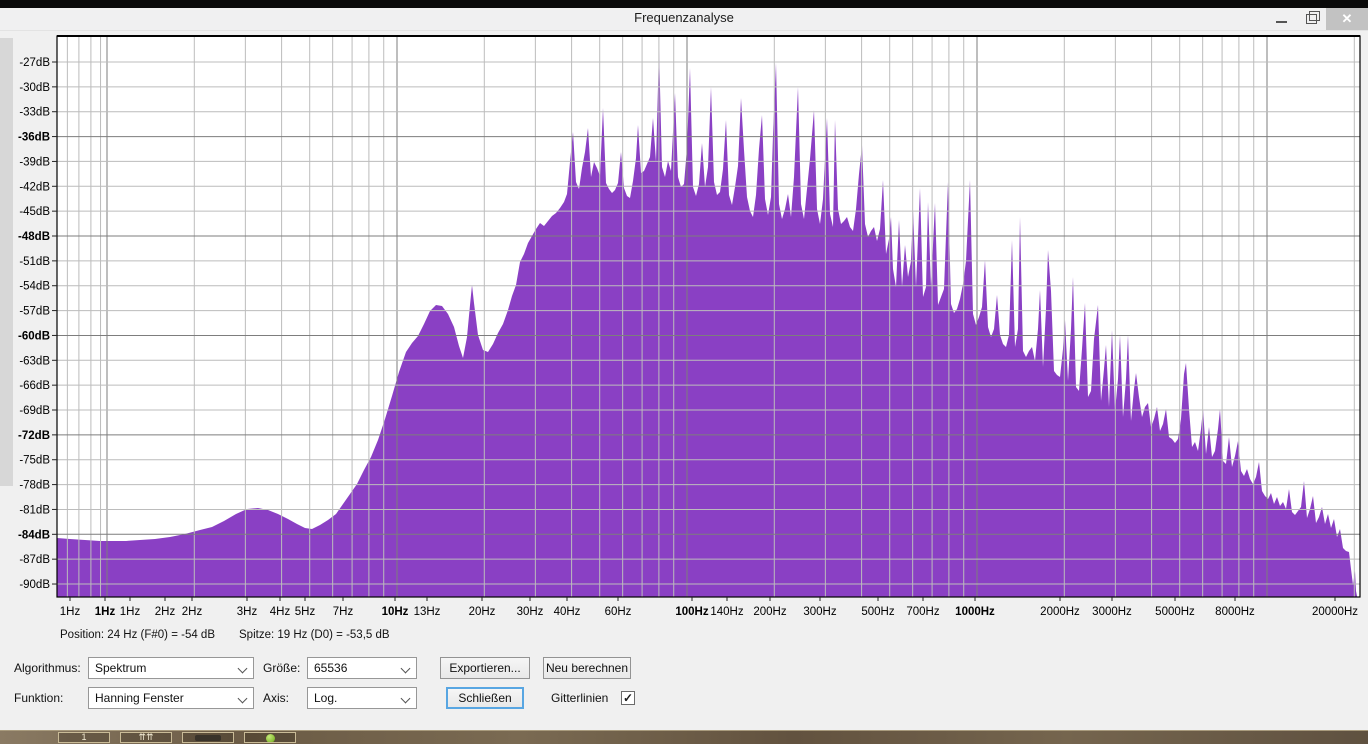 Image resolution: width=1368 pixels, height=744 pixels. I want to click on x-tick-label: 300Hz, so click(819, 612).